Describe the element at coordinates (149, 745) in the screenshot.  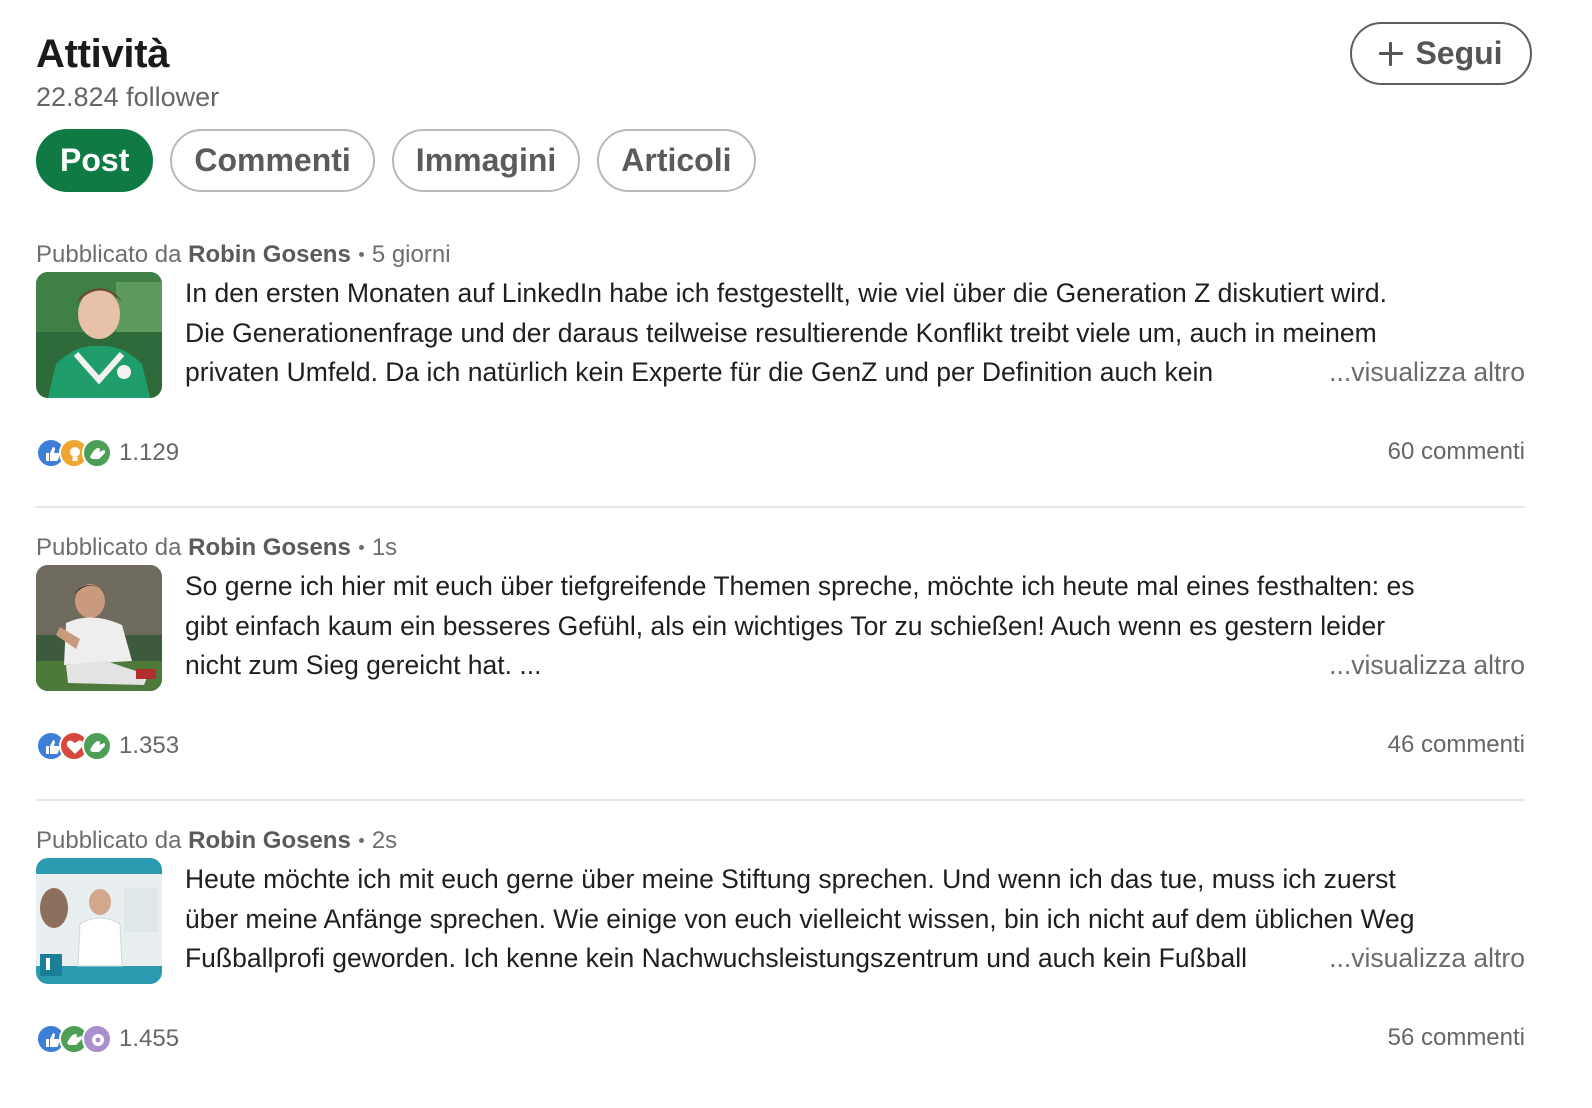
I see `reaction-count: 1.353` at that location.